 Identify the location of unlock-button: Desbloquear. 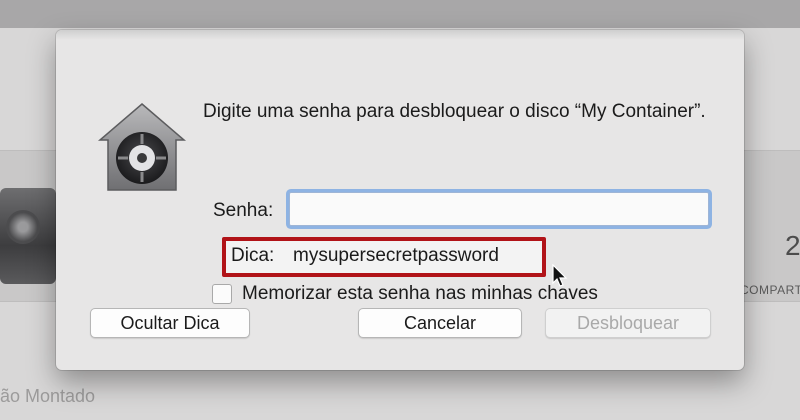
(628, 323).